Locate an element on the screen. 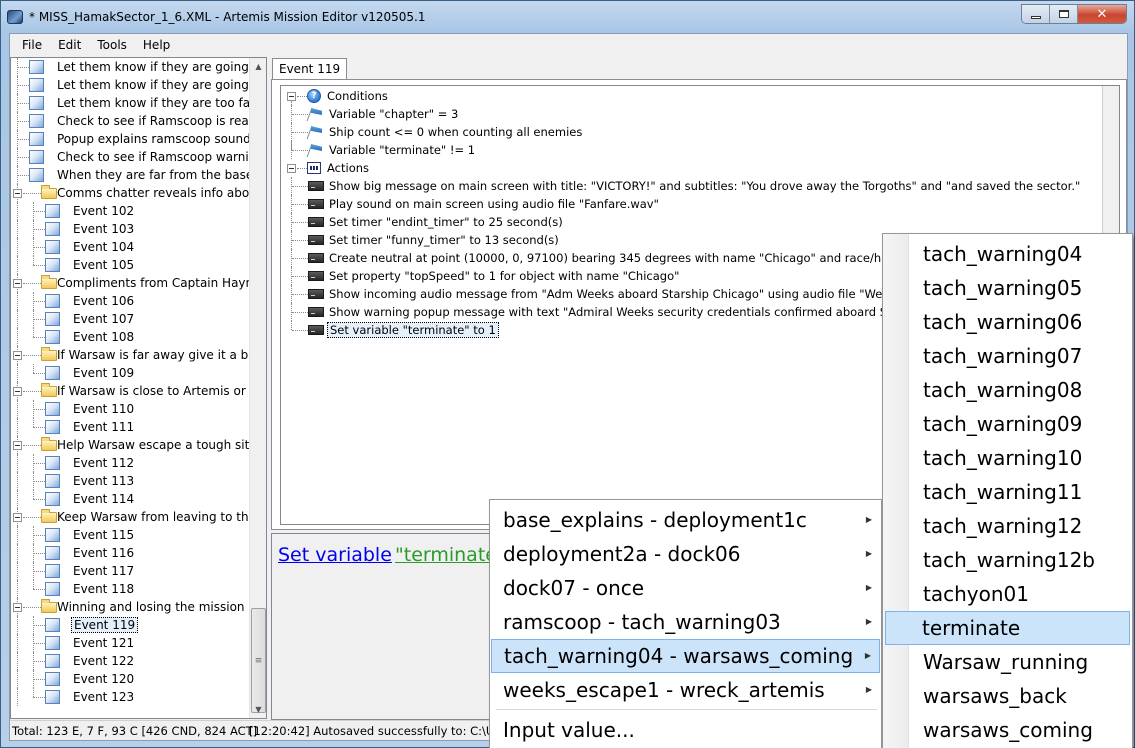 The height and width of the screenshot is (748, 1135). submenu-item: tach_warning08 is located at coordinates (1007, 390).